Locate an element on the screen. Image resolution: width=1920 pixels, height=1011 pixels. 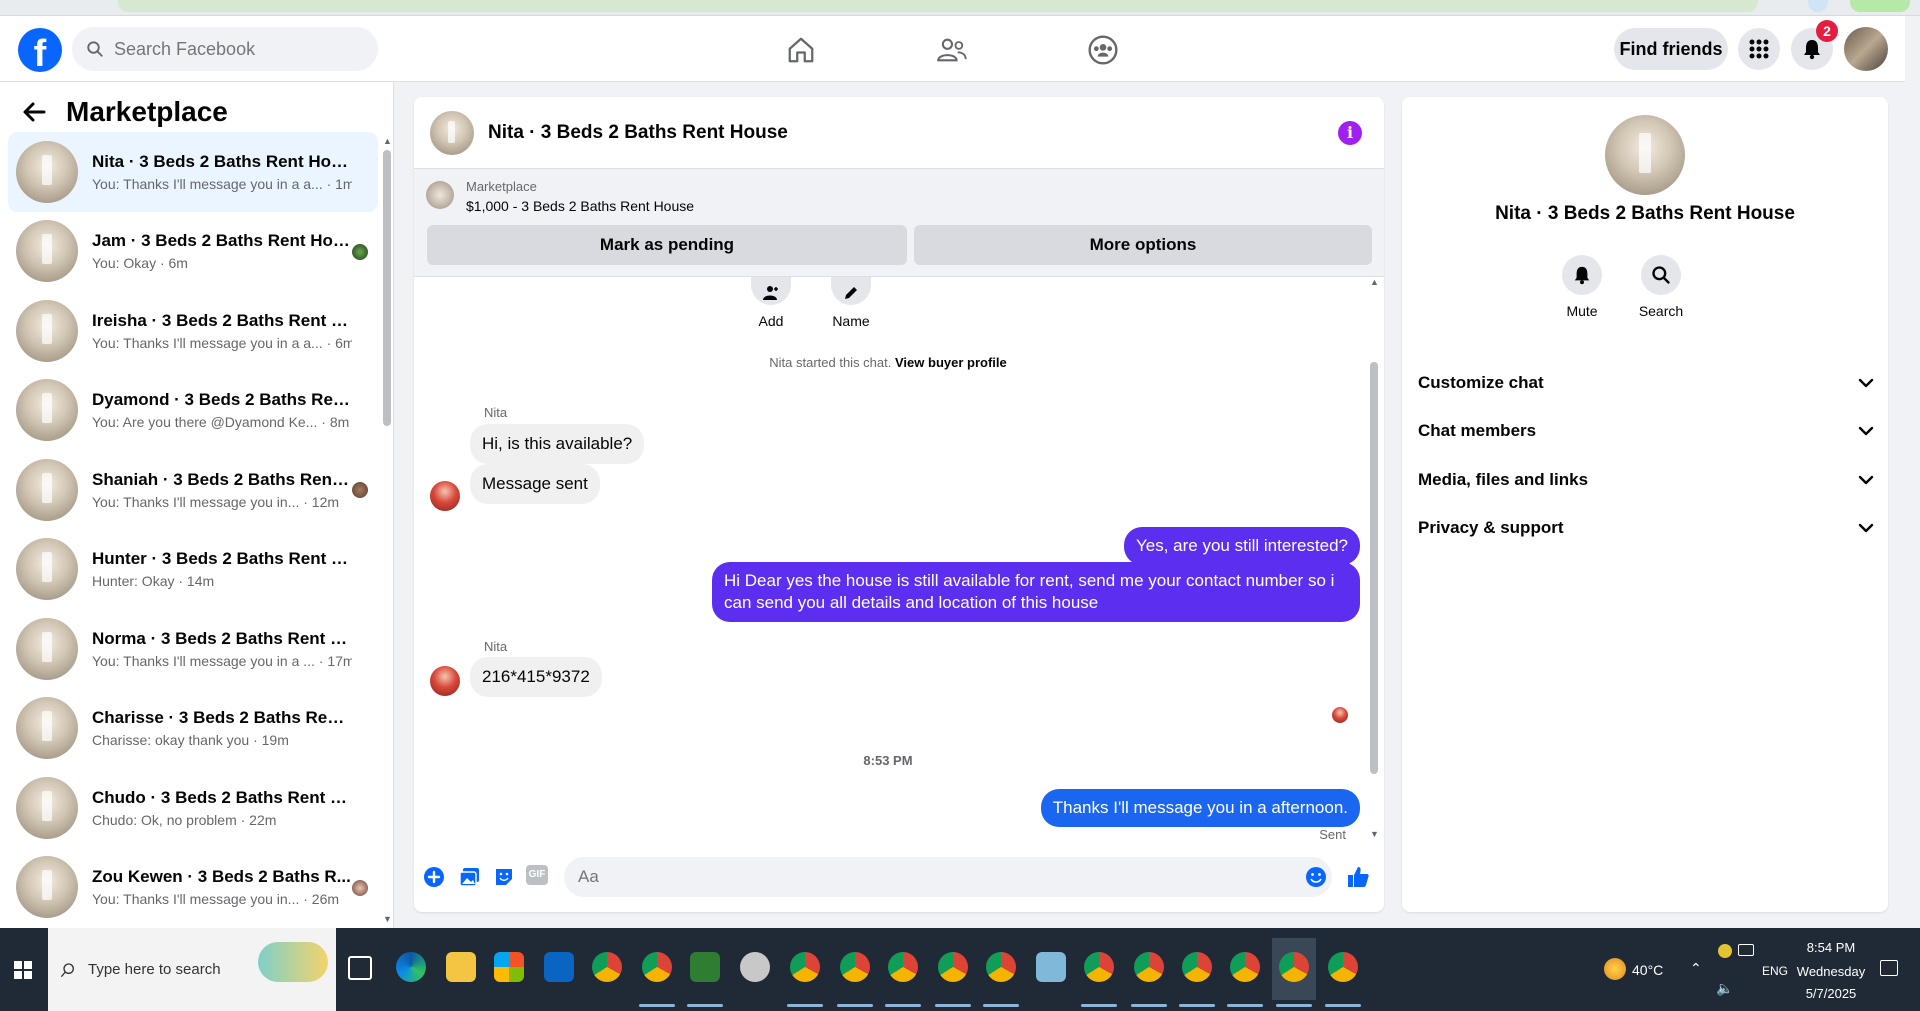
taskbar-search-box: Type here to search is located at coordinates (192, 969).